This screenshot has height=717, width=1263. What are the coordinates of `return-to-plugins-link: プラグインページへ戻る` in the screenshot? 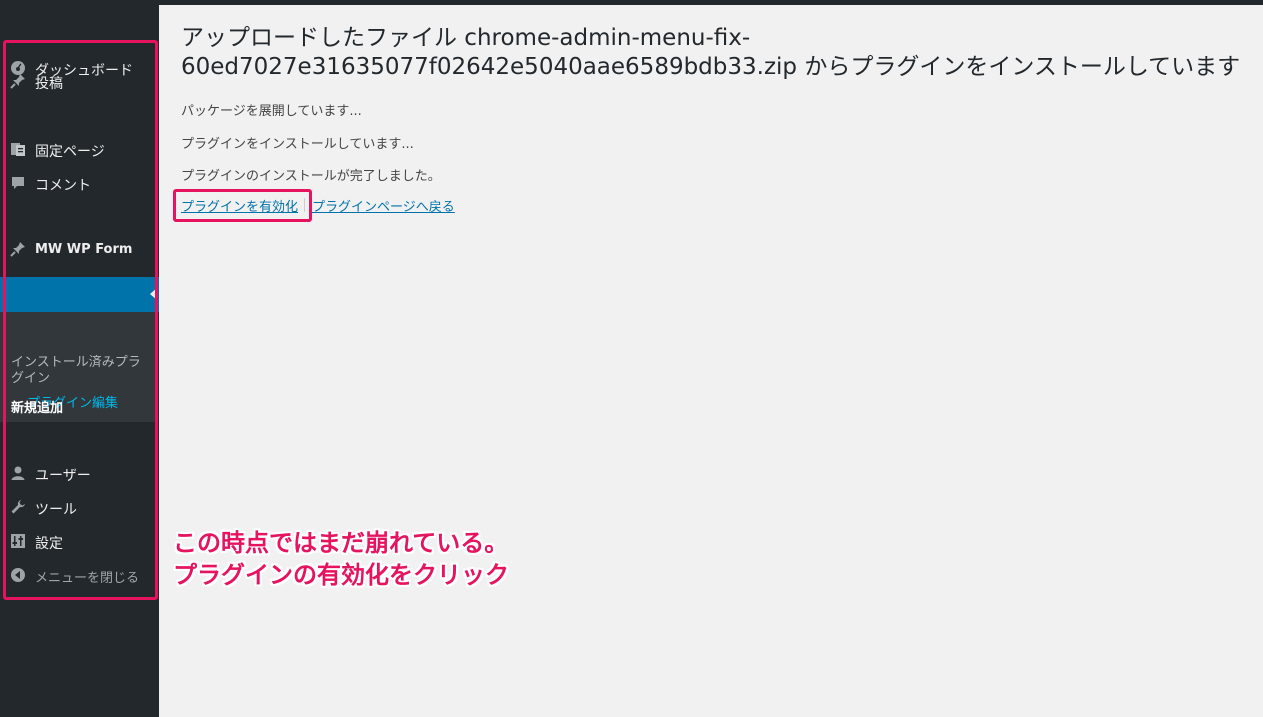 It's located at (383, 205).